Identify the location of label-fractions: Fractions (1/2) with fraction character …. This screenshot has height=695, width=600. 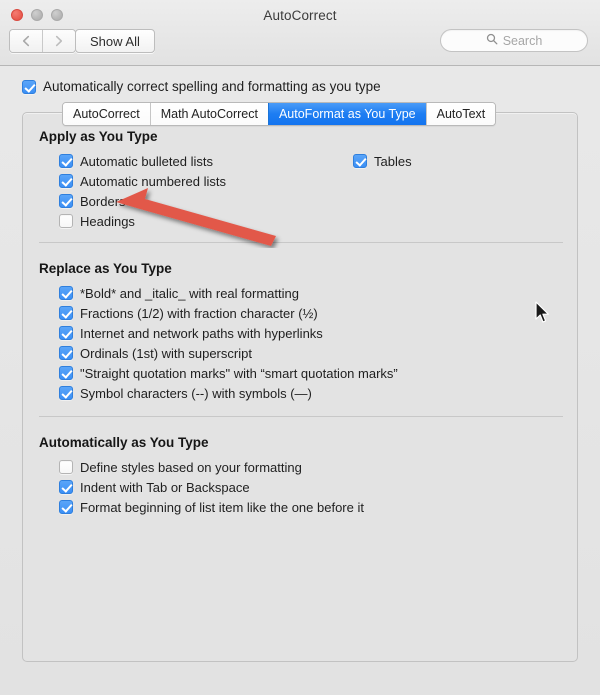
(199, 313).